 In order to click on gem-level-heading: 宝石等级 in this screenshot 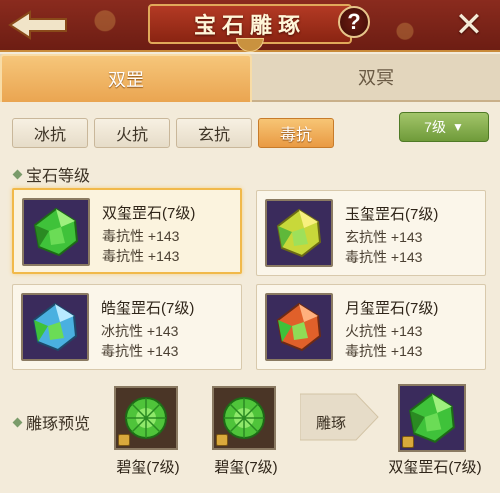, I will do `click(51, 174)`.